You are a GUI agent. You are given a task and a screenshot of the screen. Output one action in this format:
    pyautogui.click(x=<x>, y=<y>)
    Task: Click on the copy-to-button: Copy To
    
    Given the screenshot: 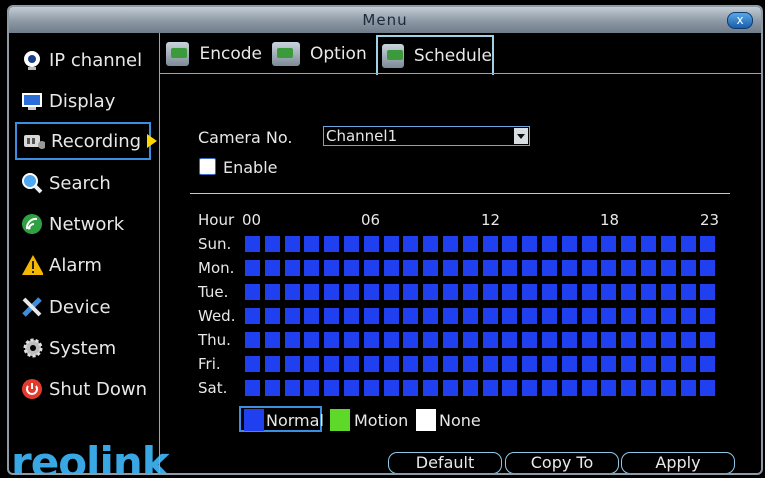 What is the action you would take?
    pyautogui.click(x=562, y=462)
    